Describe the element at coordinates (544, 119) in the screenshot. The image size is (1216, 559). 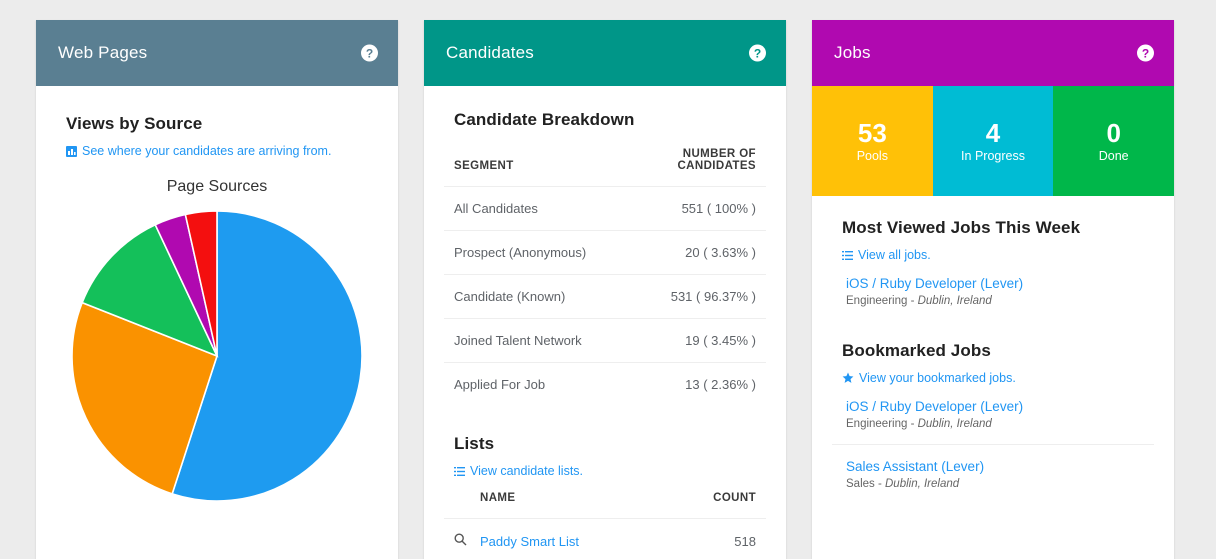
I see `candidate-breakdown-heading: Candidate Breakdown` at that location.